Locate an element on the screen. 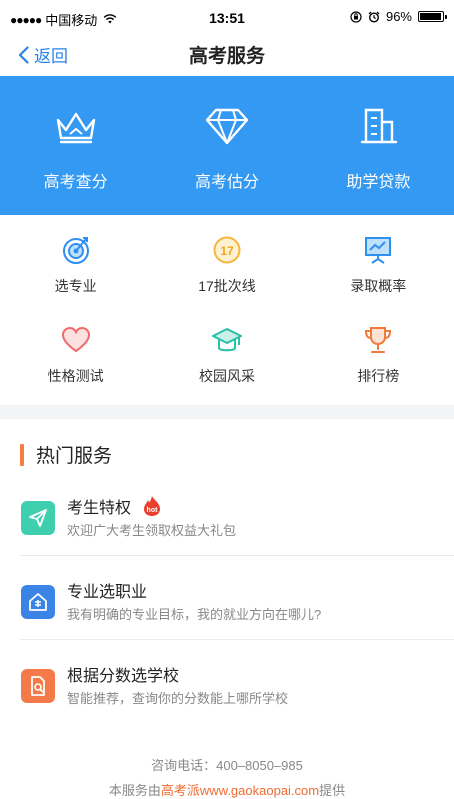  grid-item-admission-probability: 录取概率 is located at coordinates (378, 267).